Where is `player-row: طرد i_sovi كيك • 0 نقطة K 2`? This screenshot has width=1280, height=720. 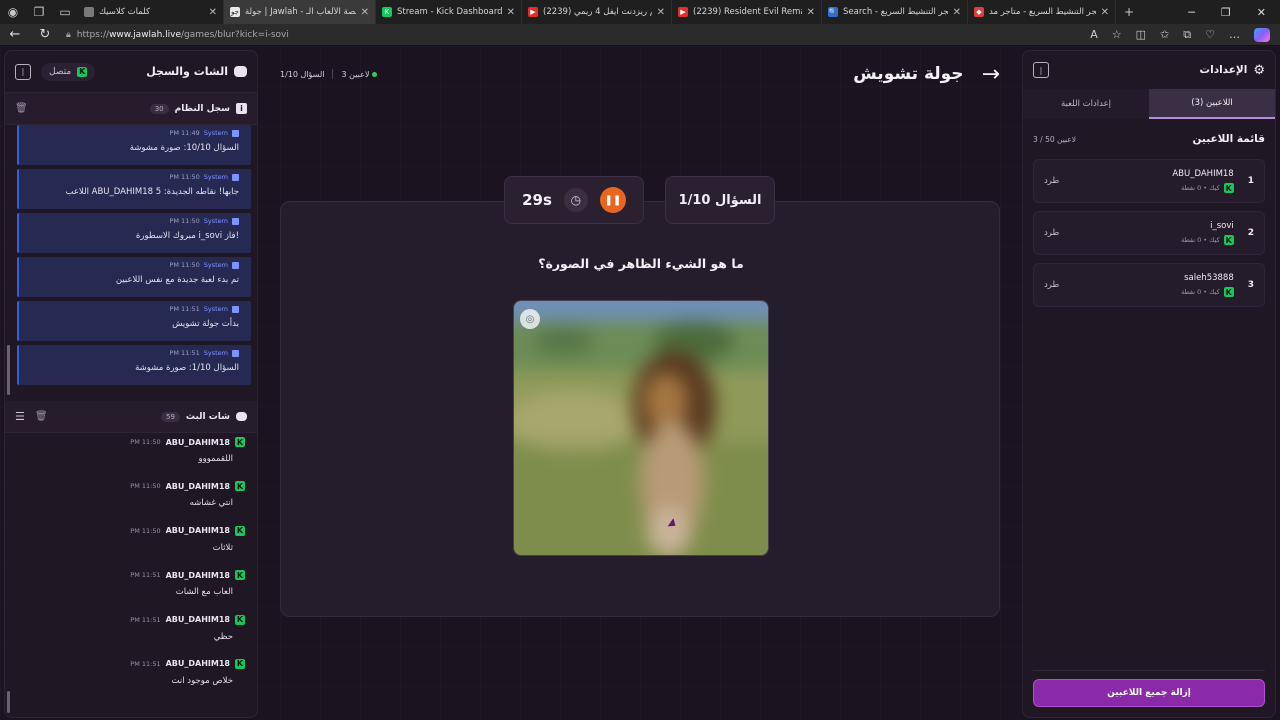 player-row: طرد i_sovi كيك • 0 نقطة K 2 is located at coordinates (1149, 233).